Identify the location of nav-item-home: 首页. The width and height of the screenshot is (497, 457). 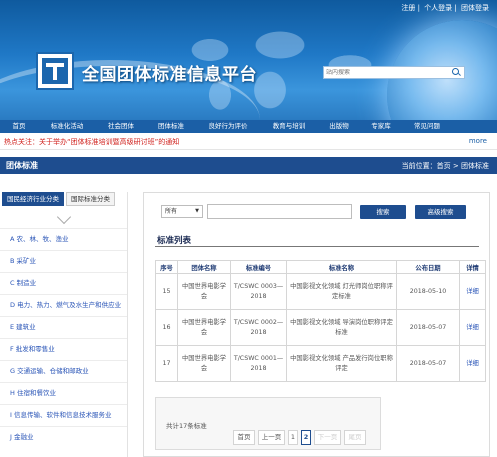
(19, 126).